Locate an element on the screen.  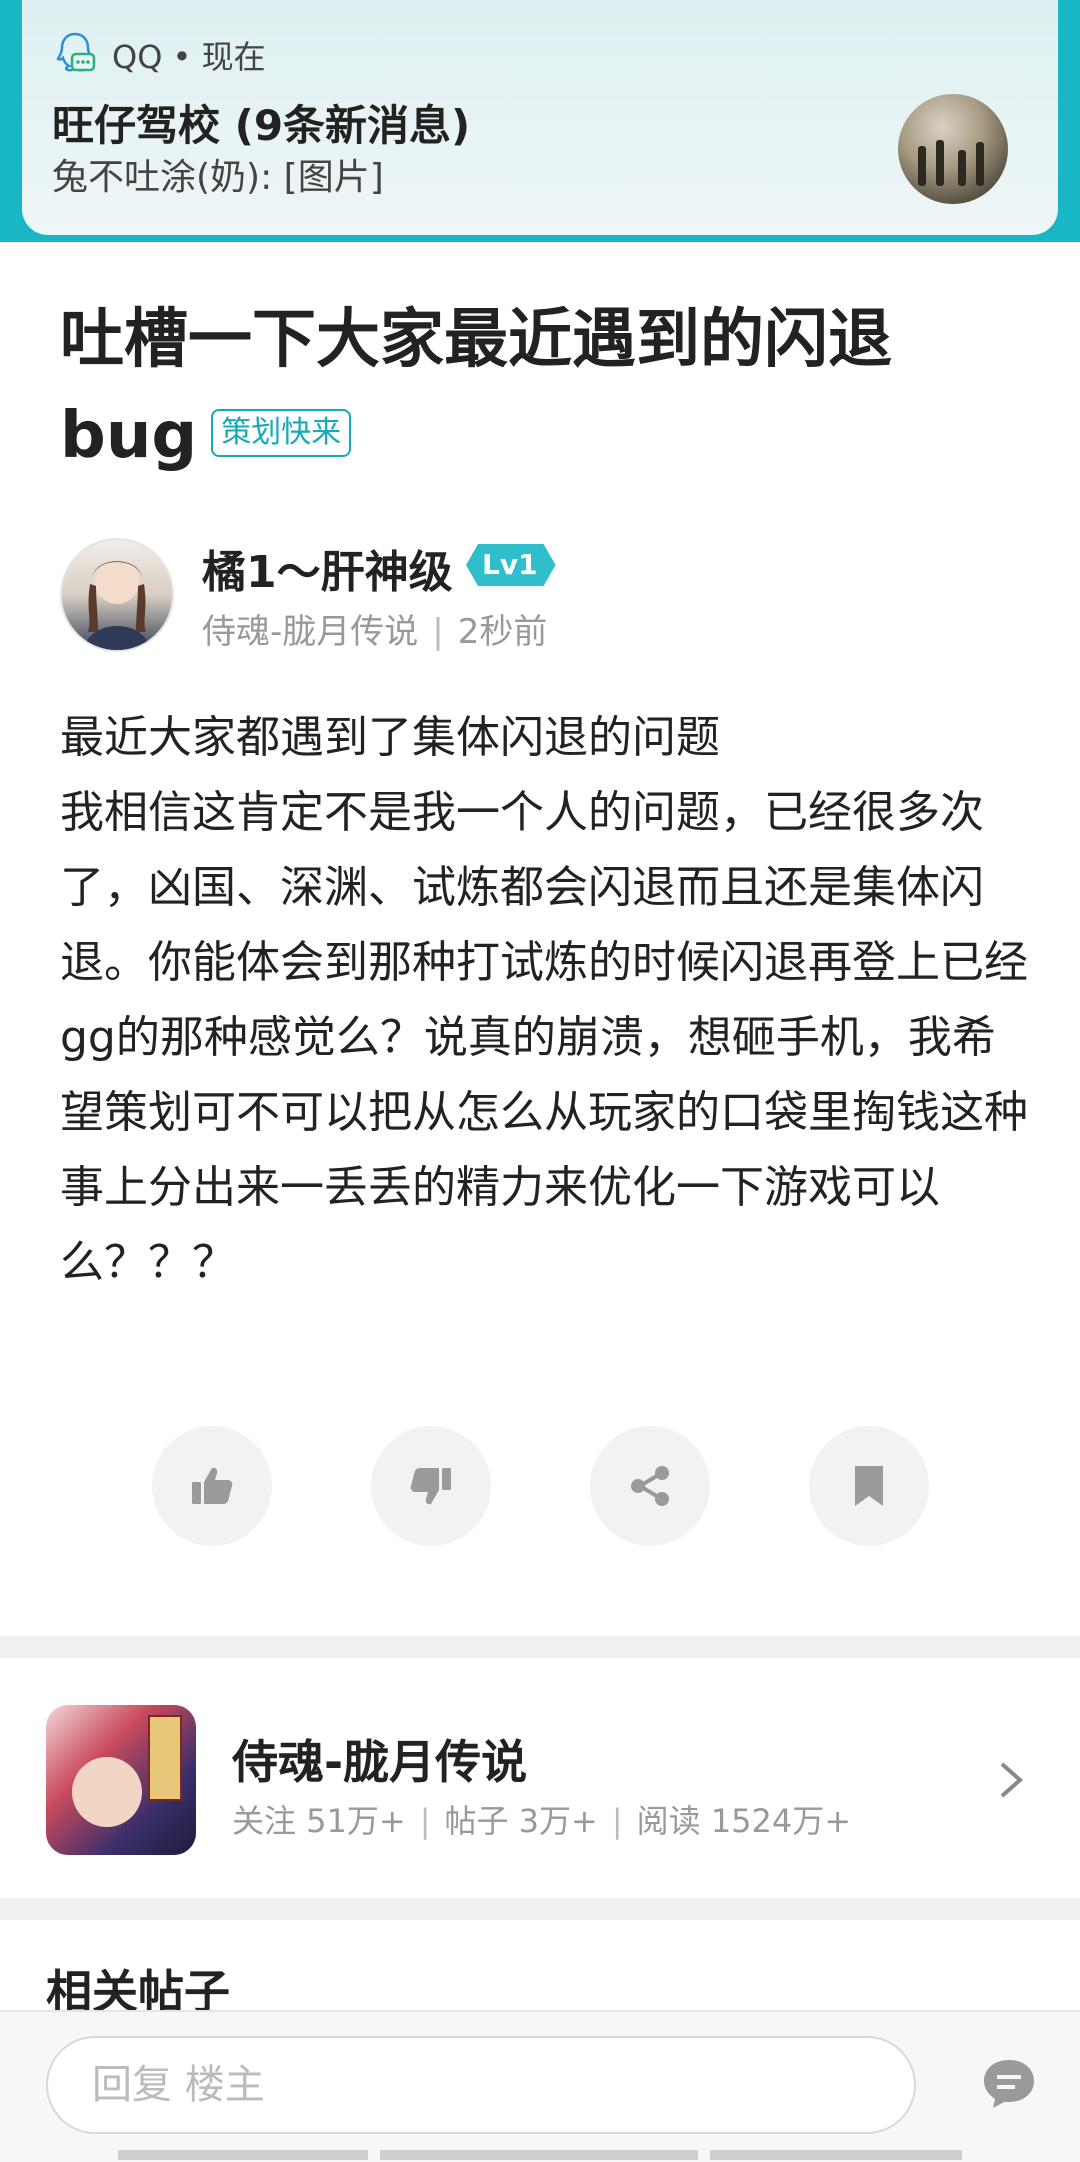
author-name: 橘1～肝神级 is located at coordinates (327, 568).